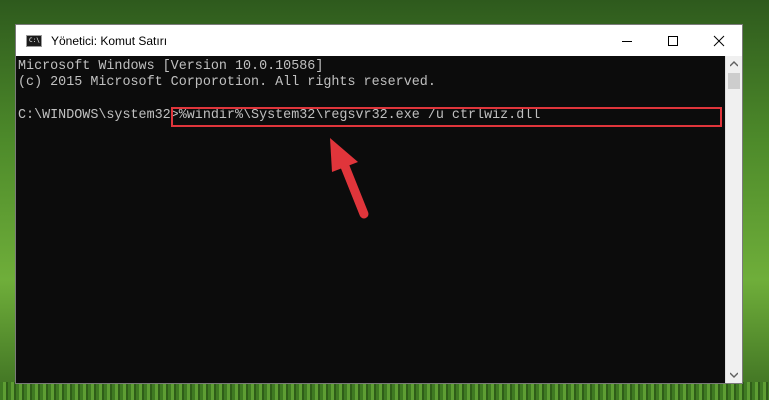 Image resolution: width=769 pixels, height=400 pixels. What do you see at coordinates (171, 66) in the screenshot?
I see `console-line-version: Microsoft Windows [Version 10.0.10586]` at bounding box center [171, 66].